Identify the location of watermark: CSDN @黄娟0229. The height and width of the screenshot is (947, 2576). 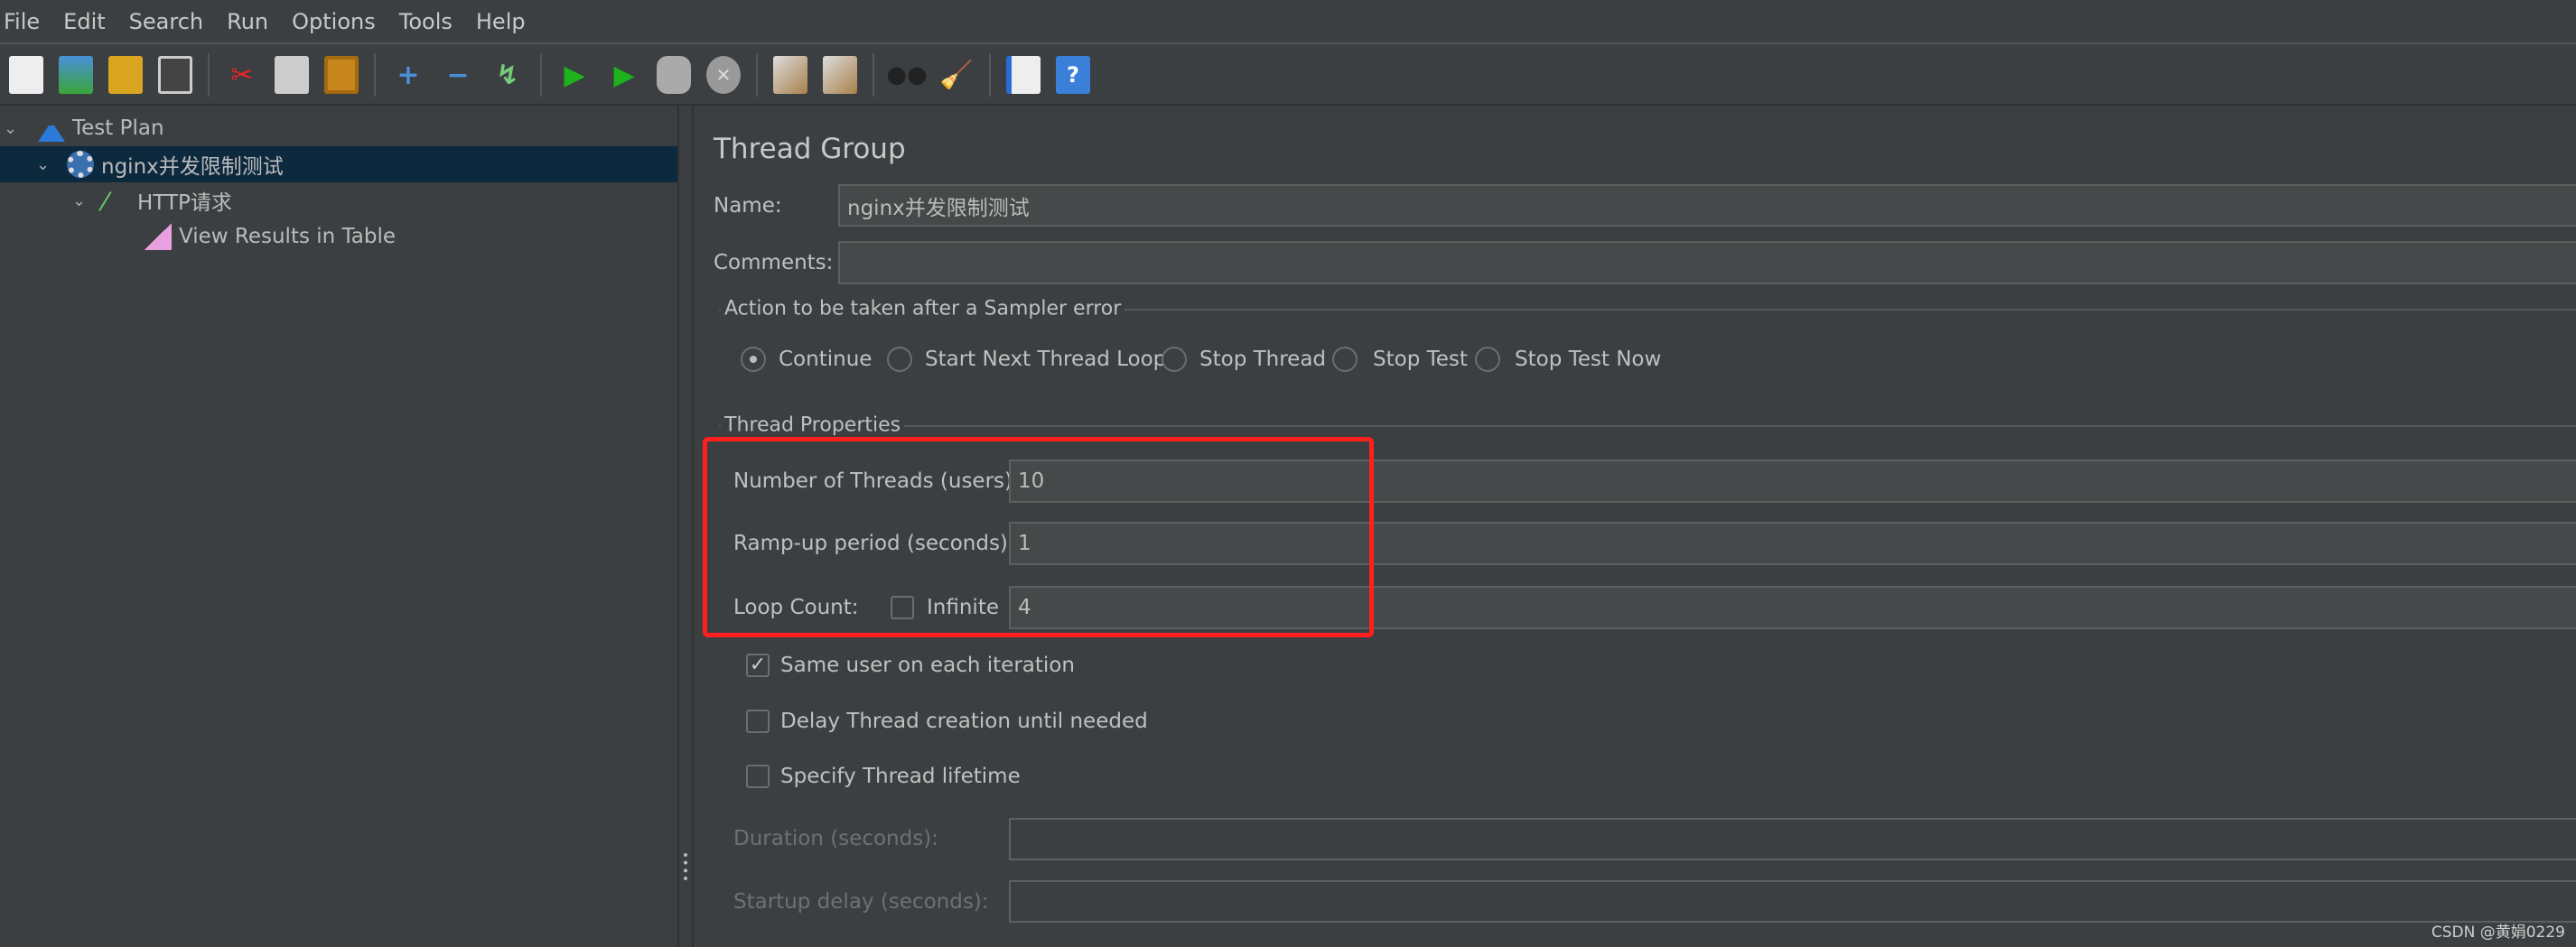
(2498, 933).